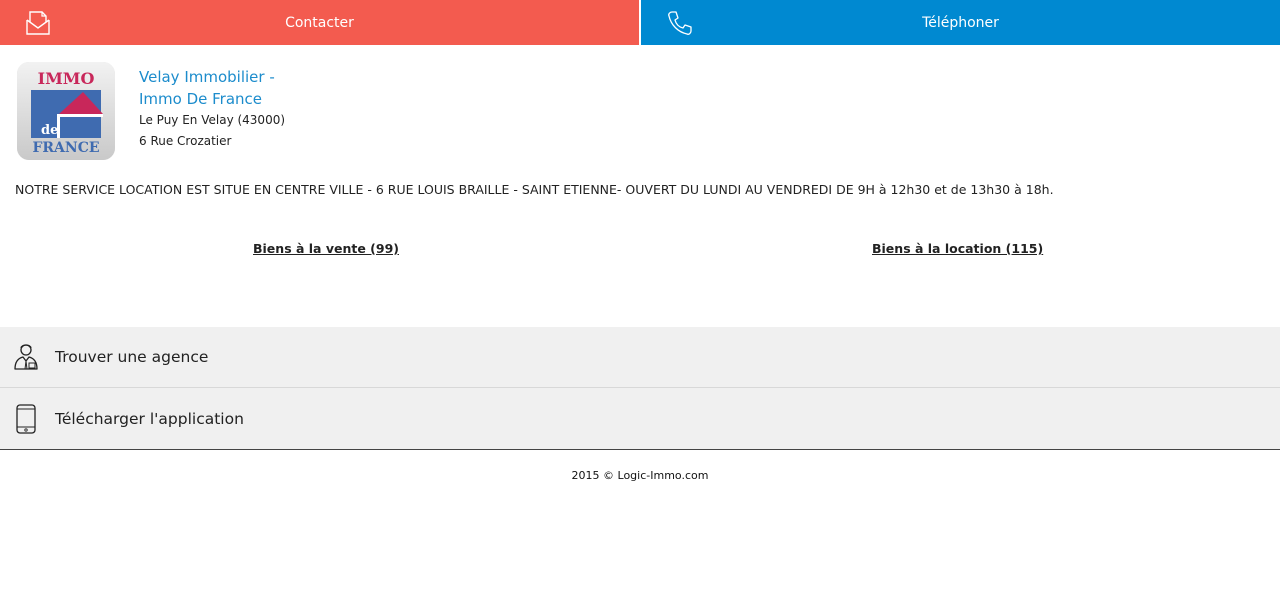 Image resolution: width=1280 pixels, height=600 pixels. What do you see at coordinates (38, 23) in the screenshot?
I see `envelope-icon` at bounding box center [38, 23].